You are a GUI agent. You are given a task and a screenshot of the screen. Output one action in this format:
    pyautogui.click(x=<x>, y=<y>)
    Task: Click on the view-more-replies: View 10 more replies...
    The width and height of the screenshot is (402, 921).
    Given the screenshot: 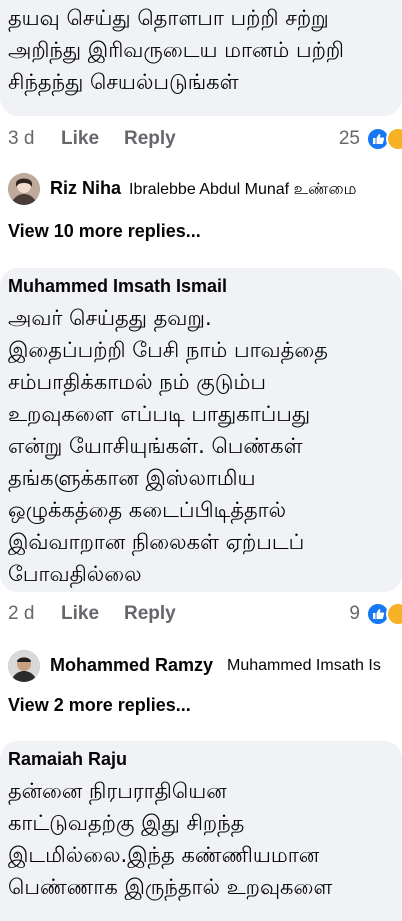 What is the action you would take?
    pyautogui.click(x=104, y=231)
    